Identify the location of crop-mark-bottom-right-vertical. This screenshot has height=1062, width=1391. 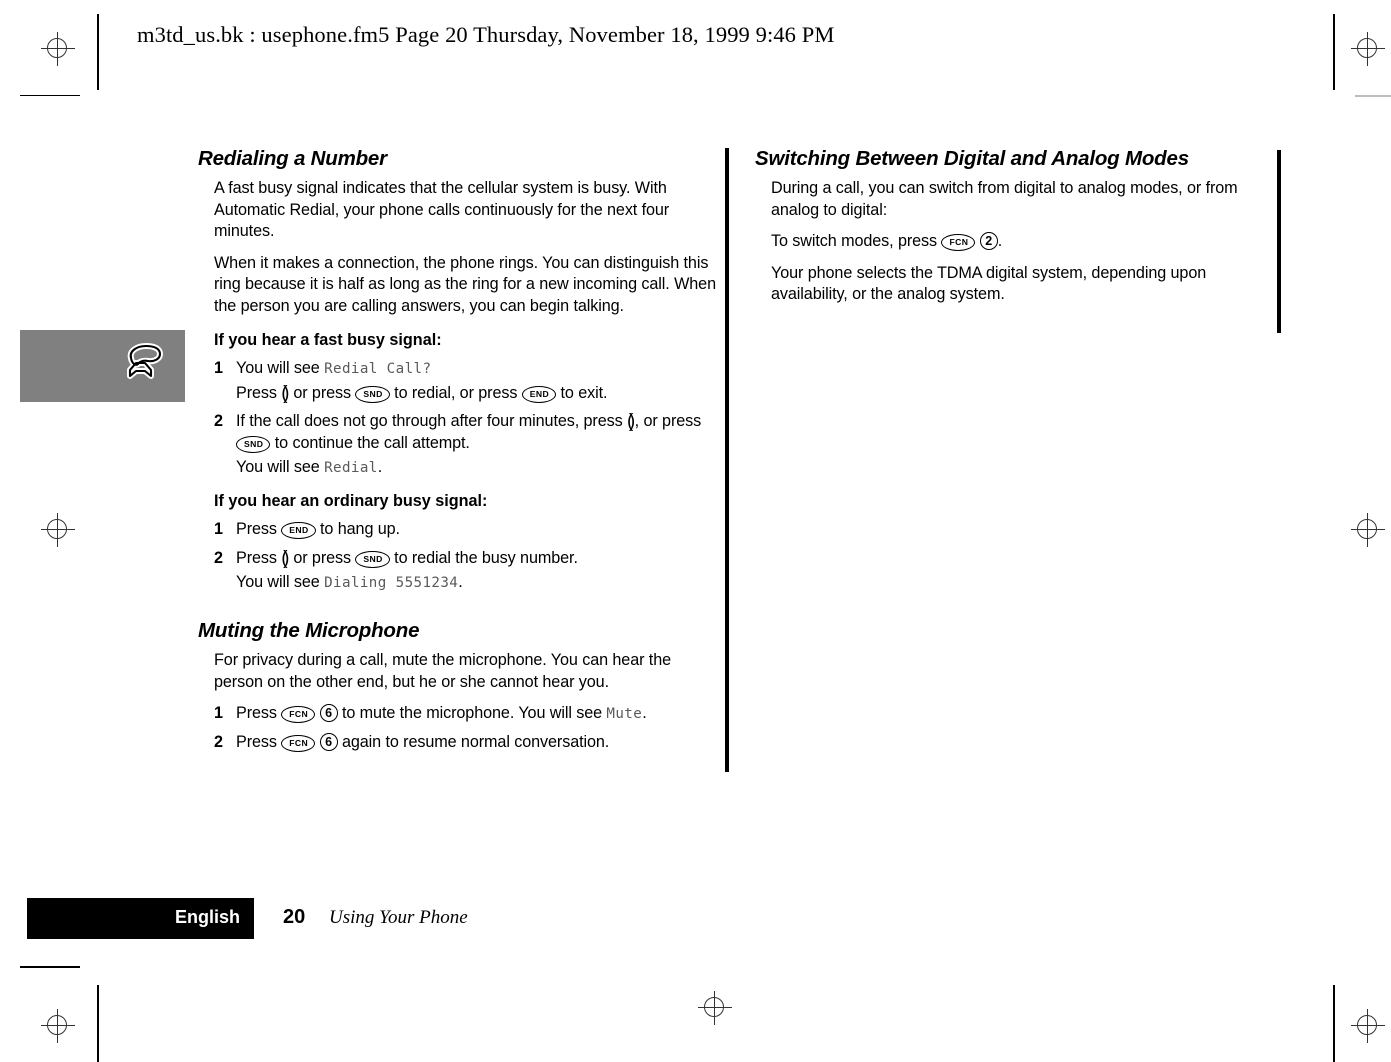
(1334, 1023).